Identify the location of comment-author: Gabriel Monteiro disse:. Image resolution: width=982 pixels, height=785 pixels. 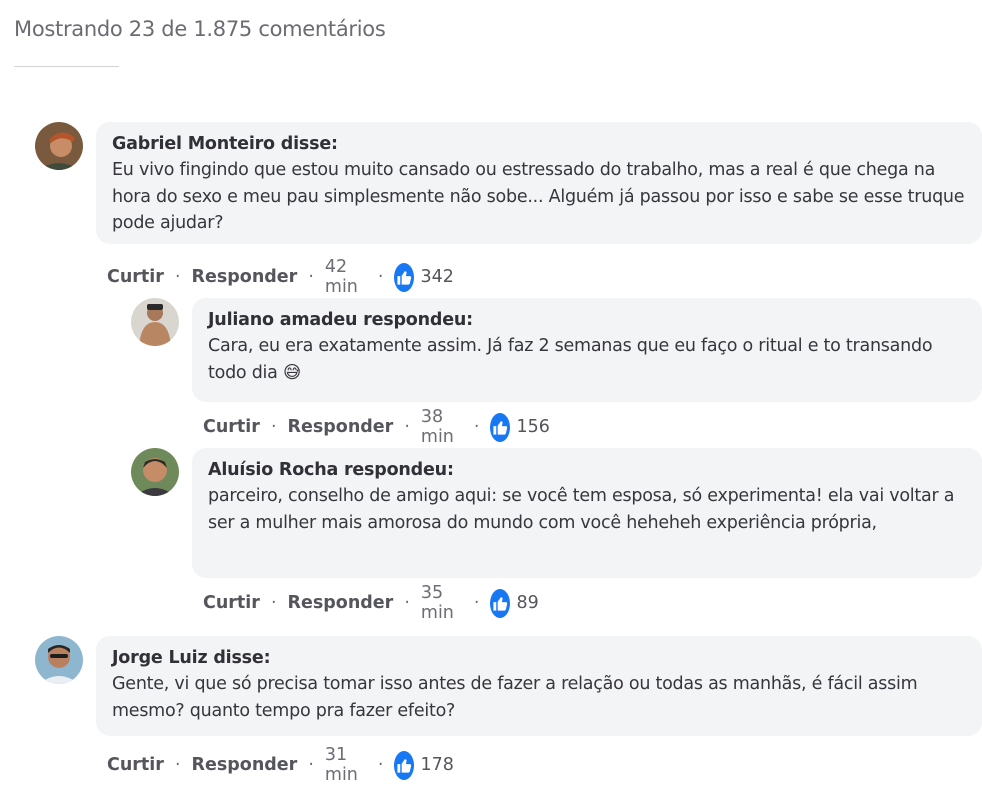
(540, 144).